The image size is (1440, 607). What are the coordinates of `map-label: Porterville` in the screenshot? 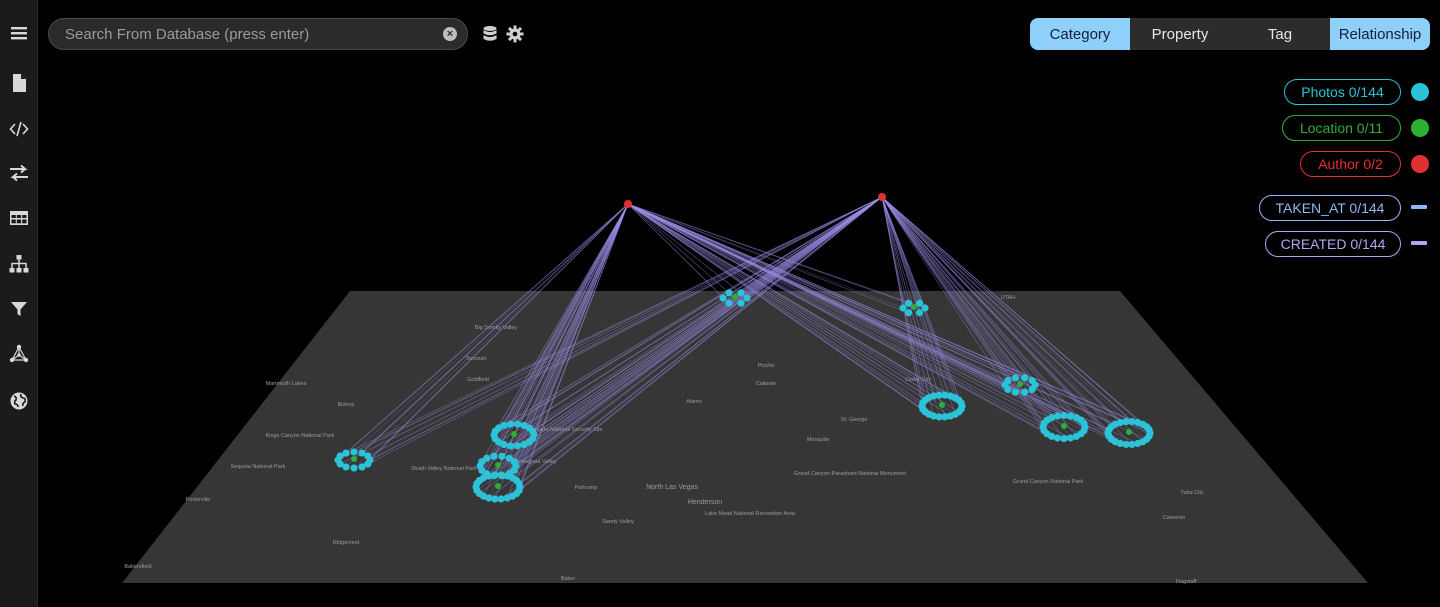 It's located at (198, 500).